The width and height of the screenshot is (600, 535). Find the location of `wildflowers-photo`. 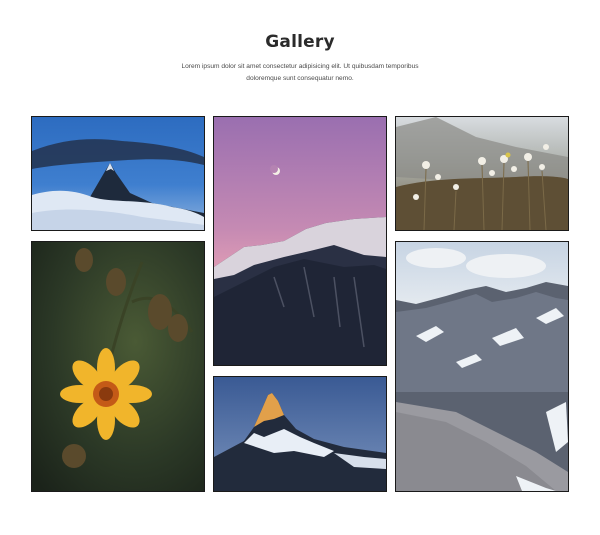

wildflowers-photo is located at coordinates (482, 173).